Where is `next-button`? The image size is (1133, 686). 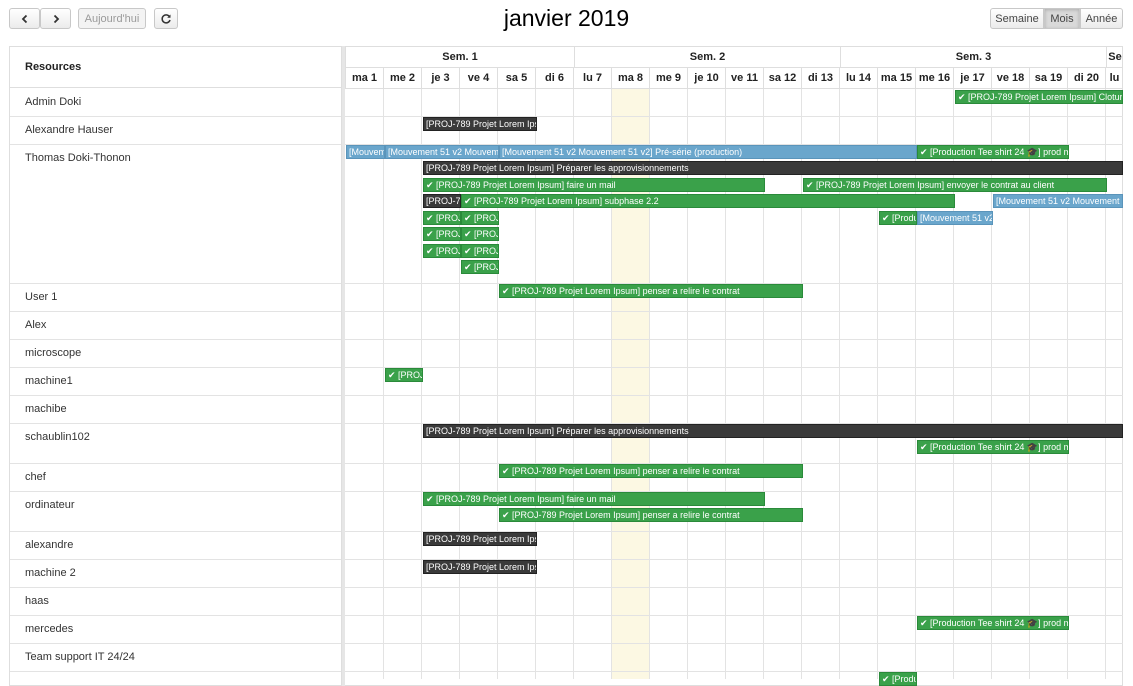
next-button is located at coordinates (55, 18).